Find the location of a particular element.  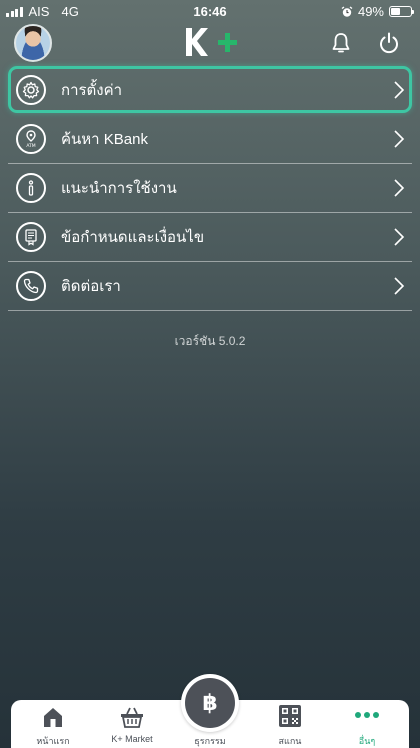

power-icon is located at coordinates (389, 43).